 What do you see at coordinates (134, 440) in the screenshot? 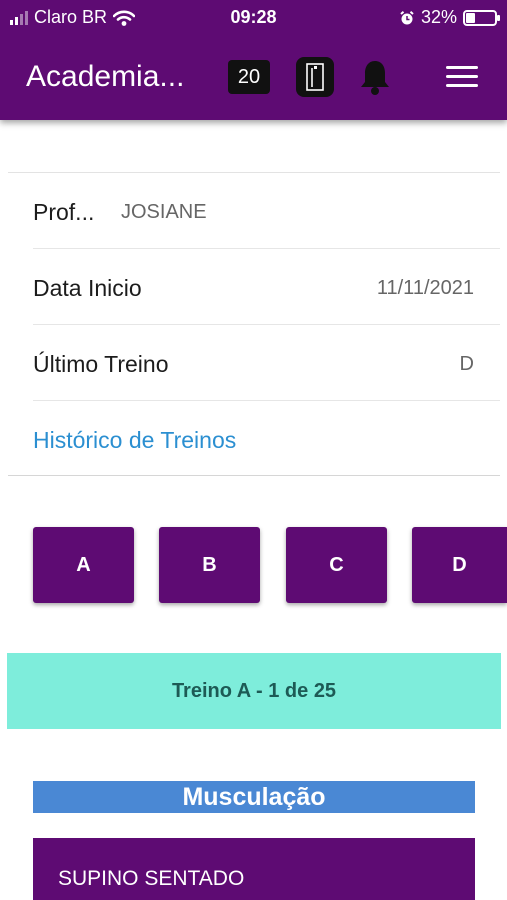
I see `history-link: Histórico de Treinos` at bounding box center [134, 440].